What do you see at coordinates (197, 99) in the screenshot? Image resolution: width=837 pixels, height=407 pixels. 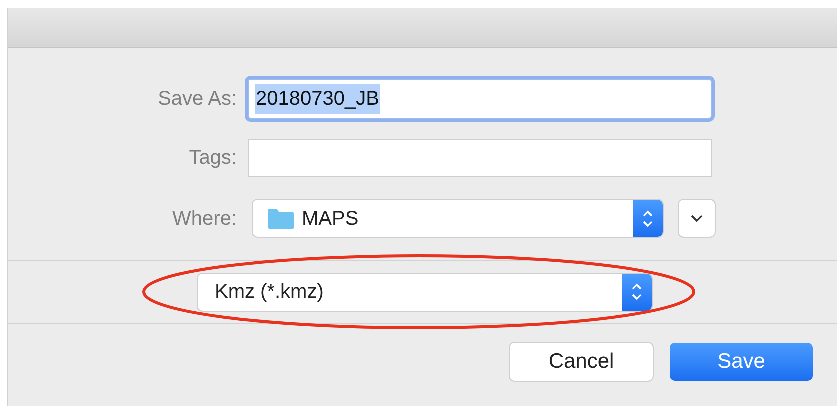 I see `field-label: Save As:` at bounding box center [197, 99].